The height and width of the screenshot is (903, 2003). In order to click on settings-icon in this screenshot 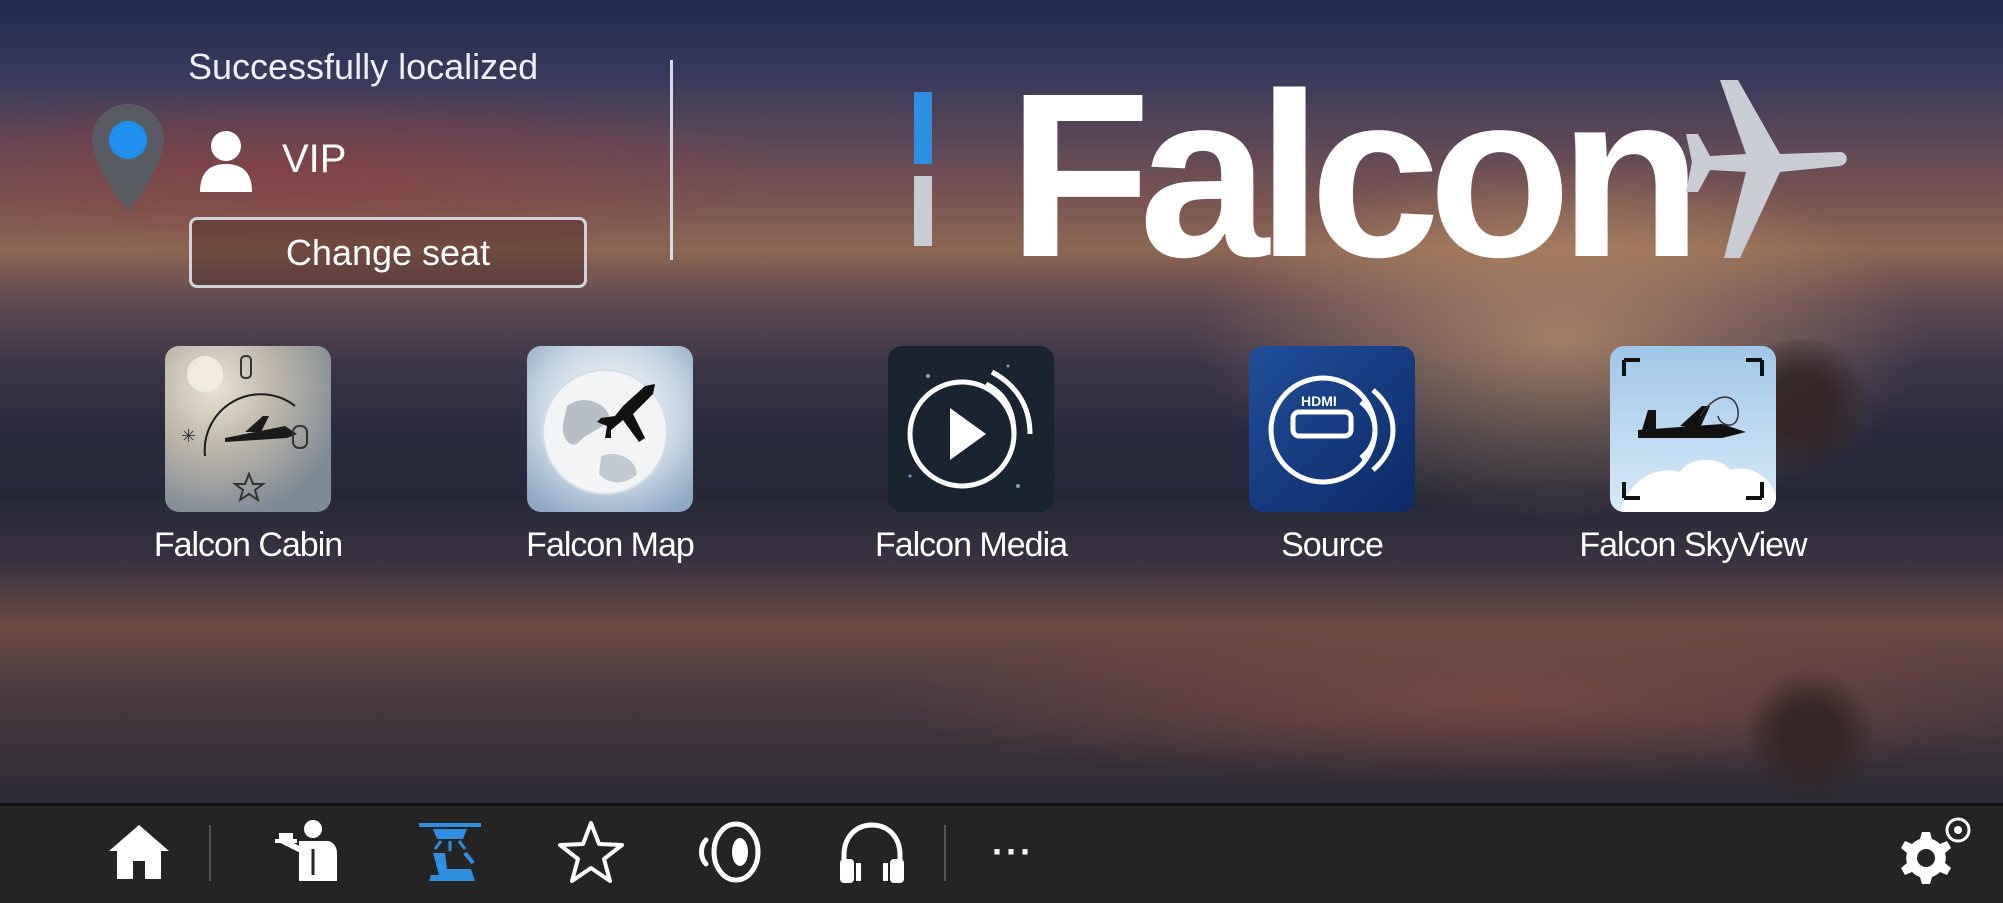, I will do `click(1936, 850)`.